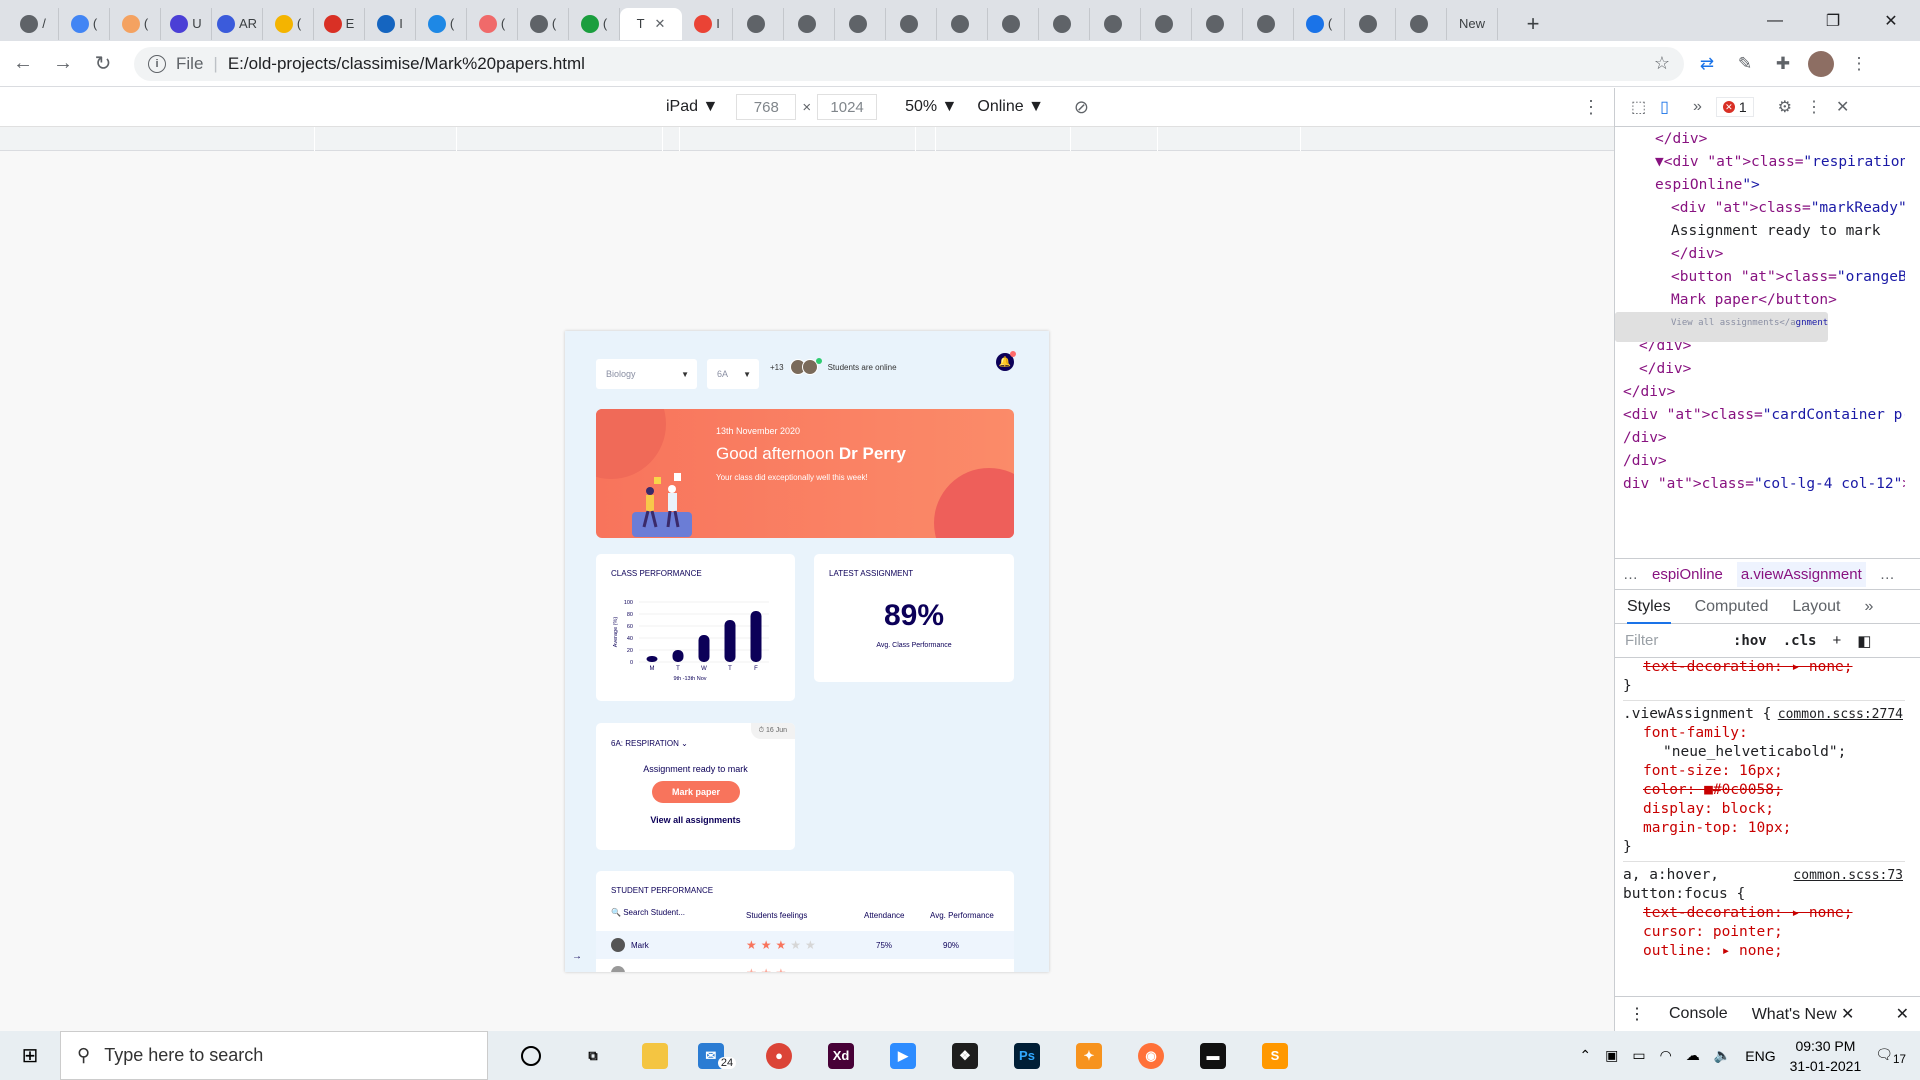 This screenshot has width=1920, height=1080. I want to click on volume-icon: 🔈, so click(1722, 1055).